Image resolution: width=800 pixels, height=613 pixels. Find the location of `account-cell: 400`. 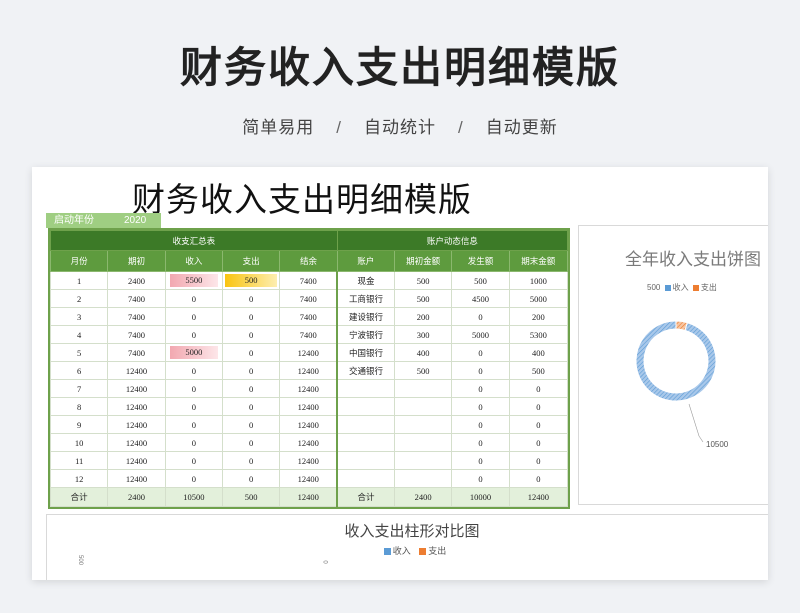

account-cell: 400 is located at coordinates (423, 352).